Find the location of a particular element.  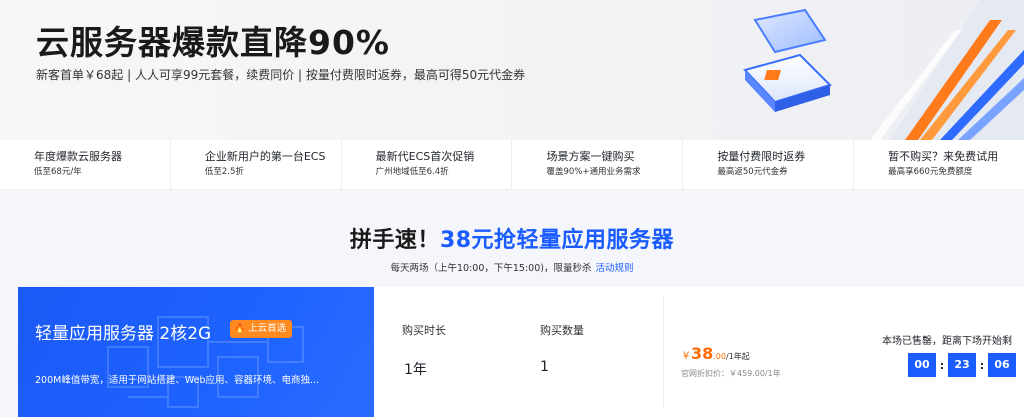

original-price: 官网折扣价：￥459.00/1年 is located at coordinates (731, 373).